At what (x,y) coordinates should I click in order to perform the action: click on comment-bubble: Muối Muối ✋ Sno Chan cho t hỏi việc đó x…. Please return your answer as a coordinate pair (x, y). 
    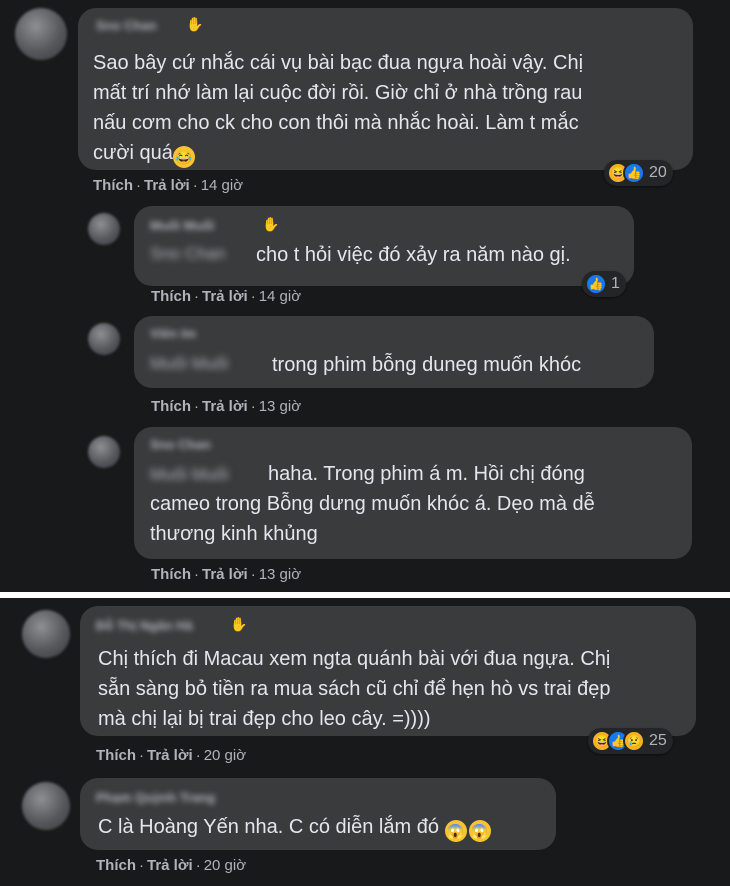
    Looking at the image, I should click on (384, 246).